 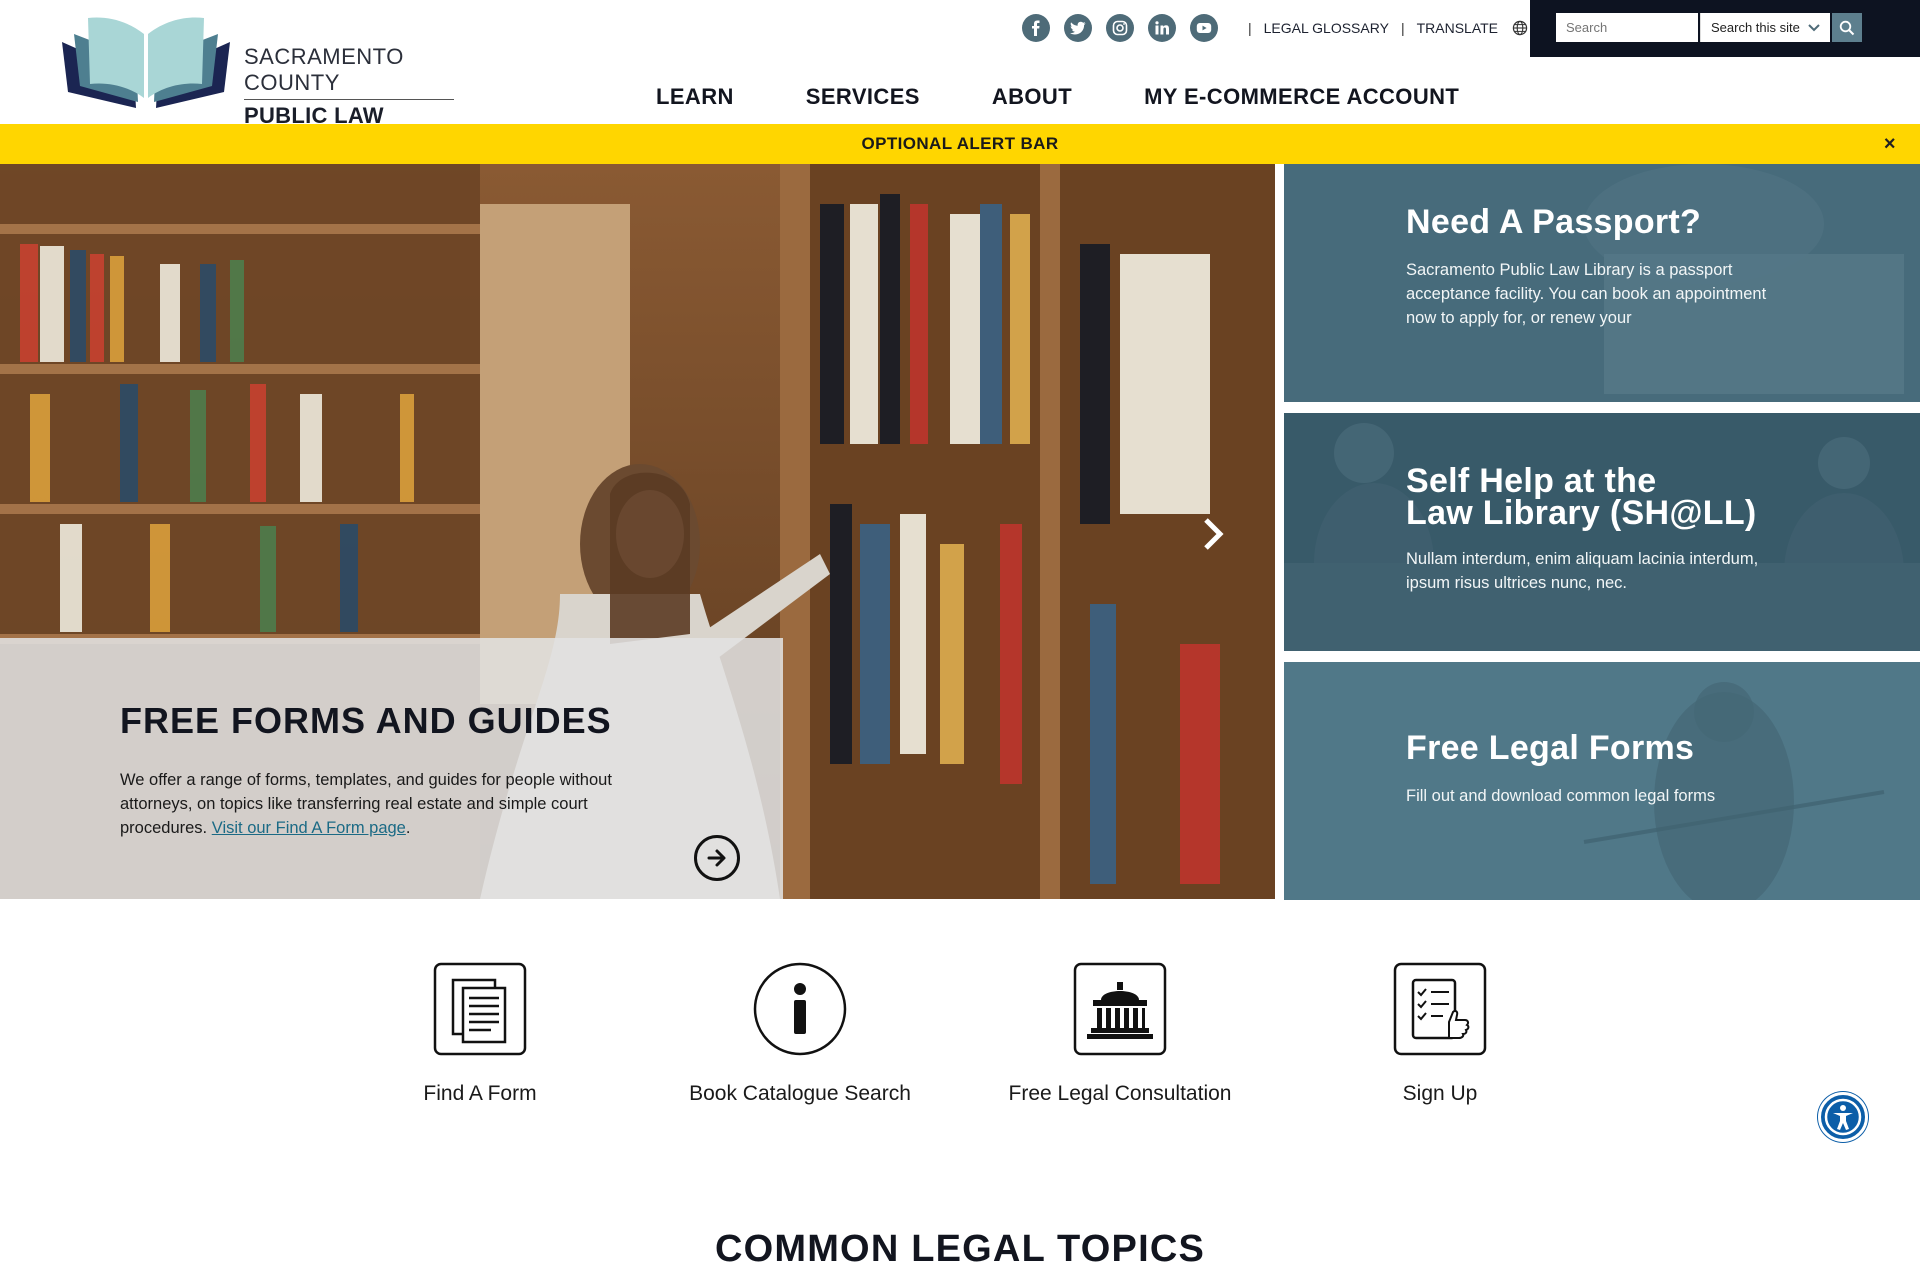 I want to click on legal-glossary-link: LEGAL GLOSSARY, so click(x=1326, y=28).